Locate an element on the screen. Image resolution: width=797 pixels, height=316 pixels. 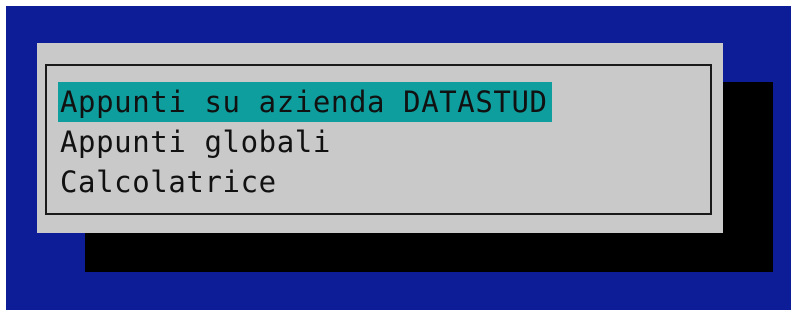
menu-item-calcolatrice: Calcolatrice is located at coordinates (305, 182).